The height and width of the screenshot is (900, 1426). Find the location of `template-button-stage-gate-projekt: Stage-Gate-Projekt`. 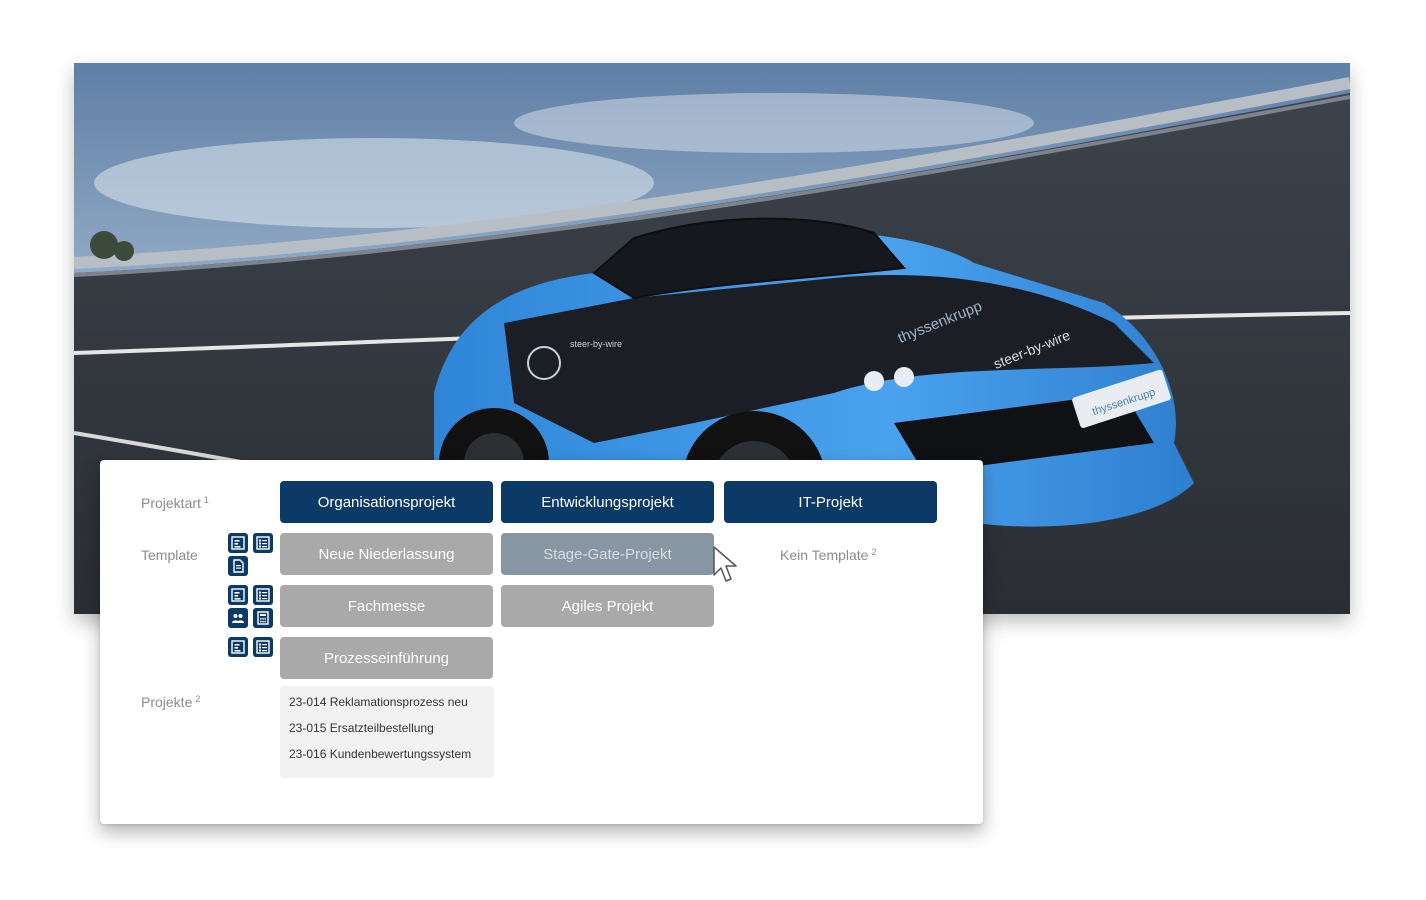

template-button-stage-gate-projekt: Stage-Gate-Projekt is located at coordinates (607, 554).